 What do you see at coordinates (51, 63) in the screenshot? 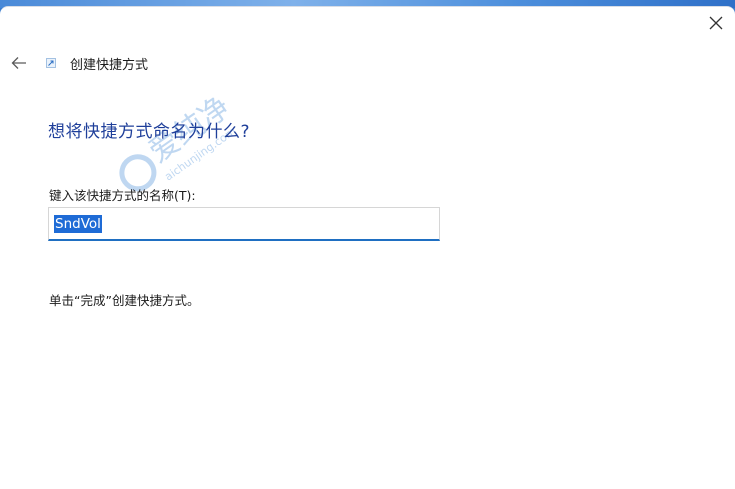
I see `shortcut-icon` at bounding box center [51, 63].